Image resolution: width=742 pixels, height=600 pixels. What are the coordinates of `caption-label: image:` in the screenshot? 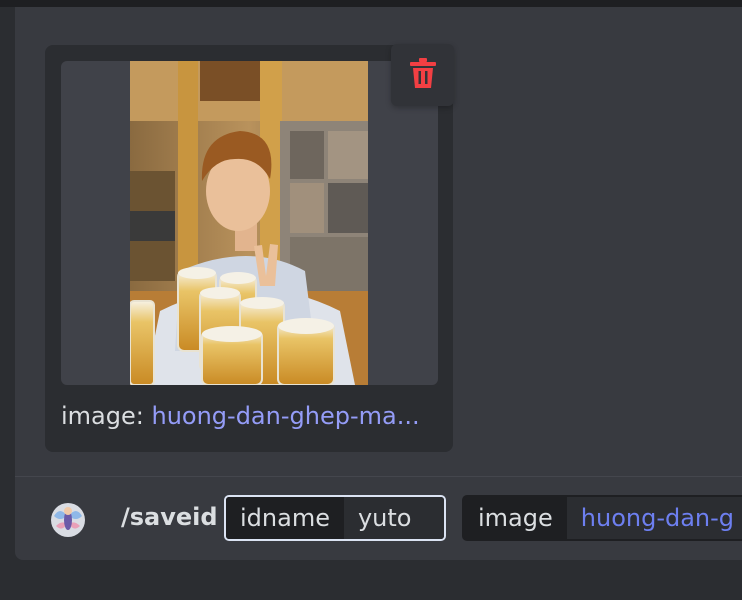 It's located at (102, 416).